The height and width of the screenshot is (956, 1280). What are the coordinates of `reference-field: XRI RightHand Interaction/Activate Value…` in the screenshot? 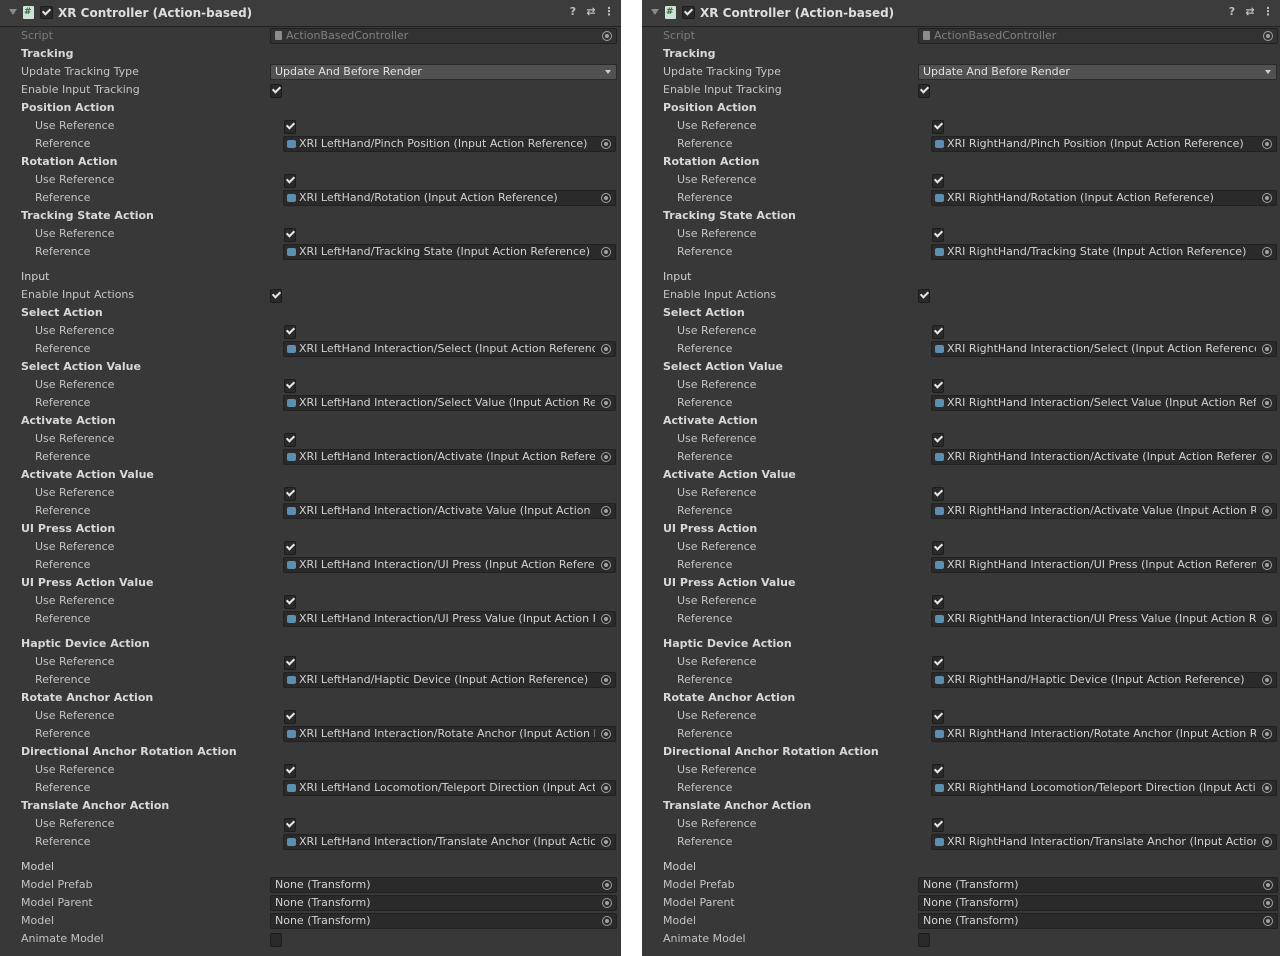 It's located at (1104, 511).